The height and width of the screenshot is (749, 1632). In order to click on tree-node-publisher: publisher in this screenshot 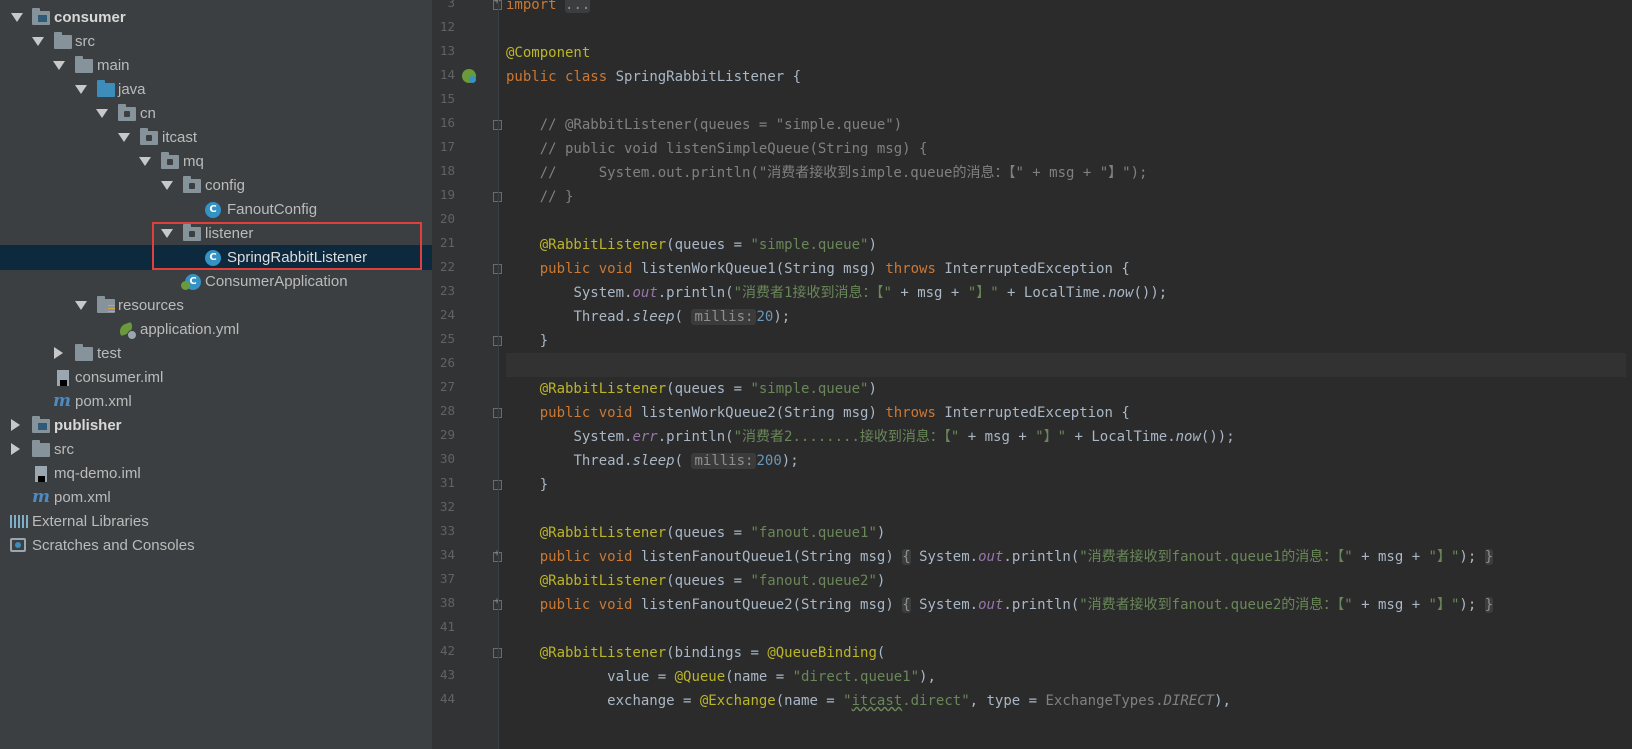, I will do `click(224, 425)`.